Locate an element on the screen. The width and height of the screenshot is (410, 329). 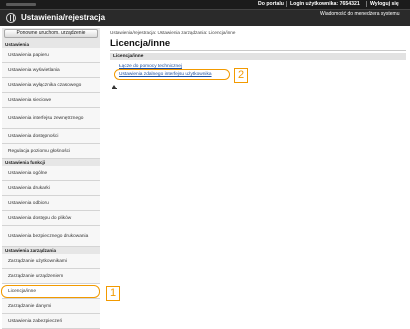
message-to-manager-link: Wiadomość do menedżera systemu is located at coordinates (359, 14).